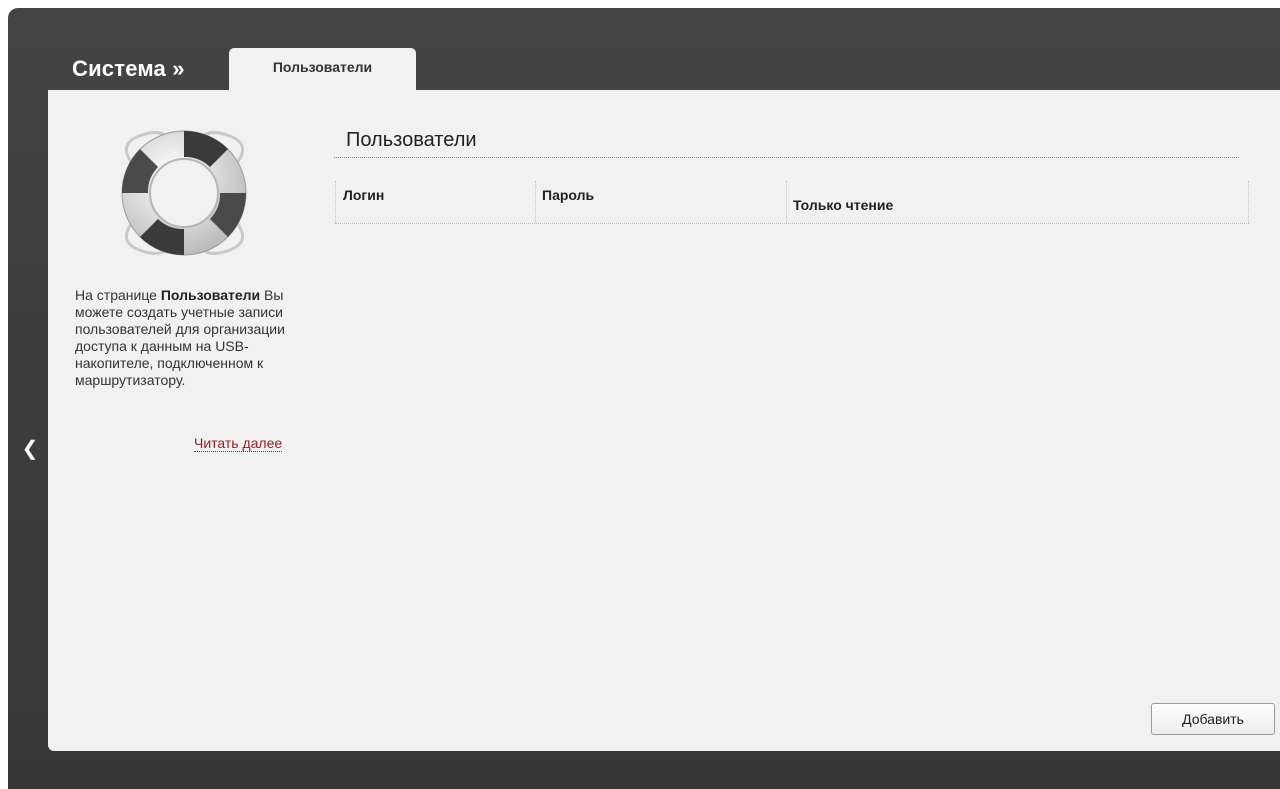 Image resolution: width=1280 pixels, height=789 pixels. What do you see at coordinates (210, 295) in the screenshot?
I see `help-page-name: Пользователи` at bounding box center [210, 295].